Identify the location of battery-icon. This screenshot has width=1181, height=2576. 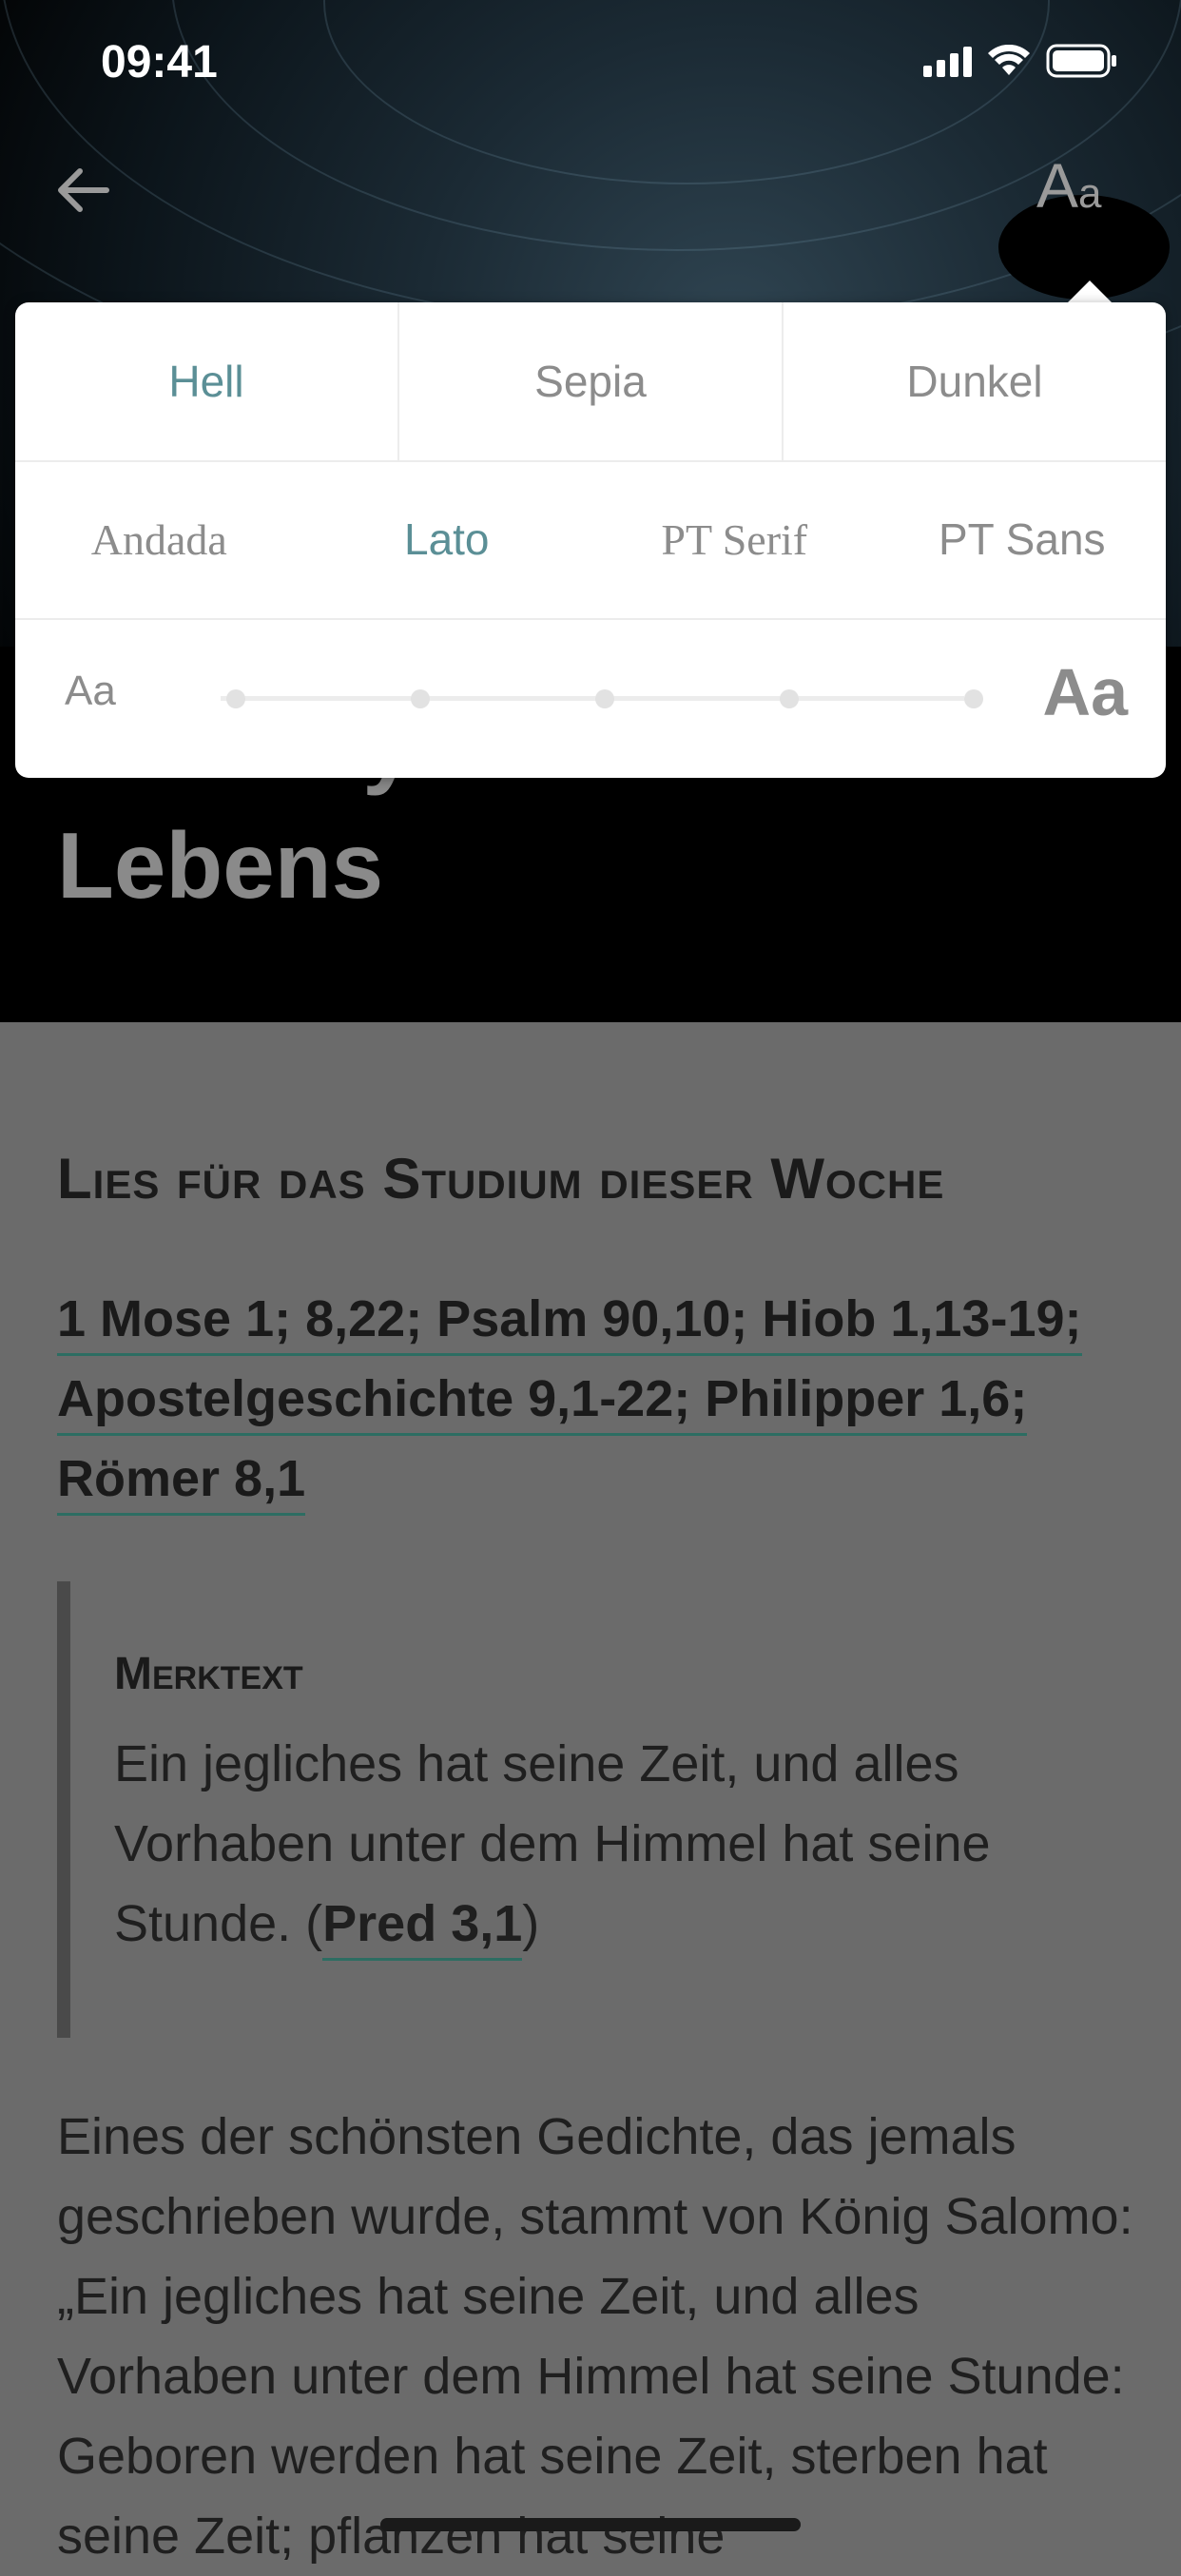
(1081, 61).